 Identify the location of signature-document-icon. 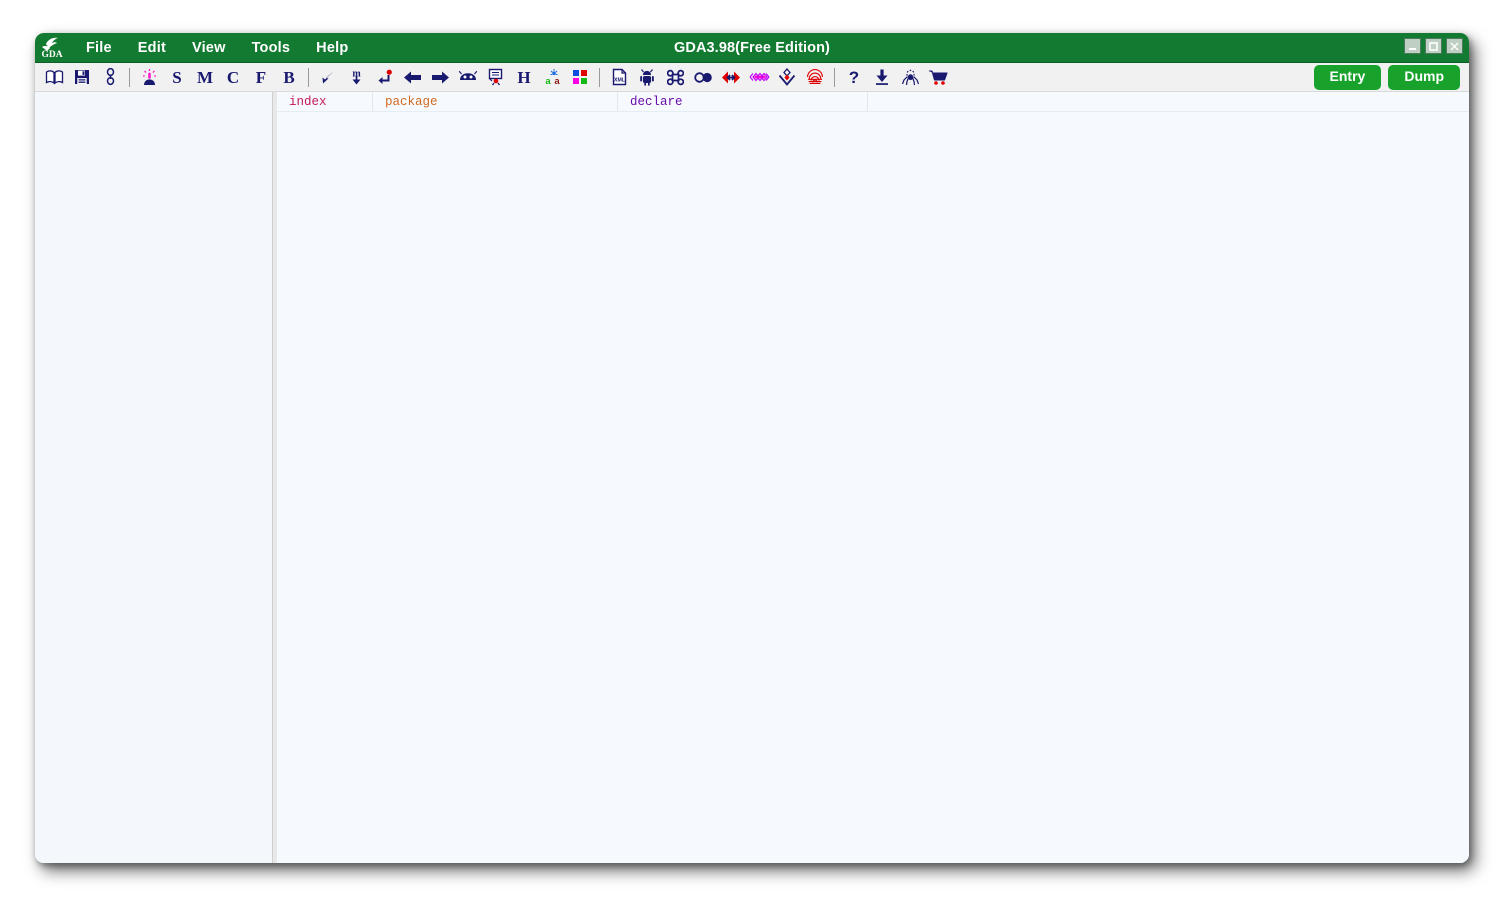
(496, 77).